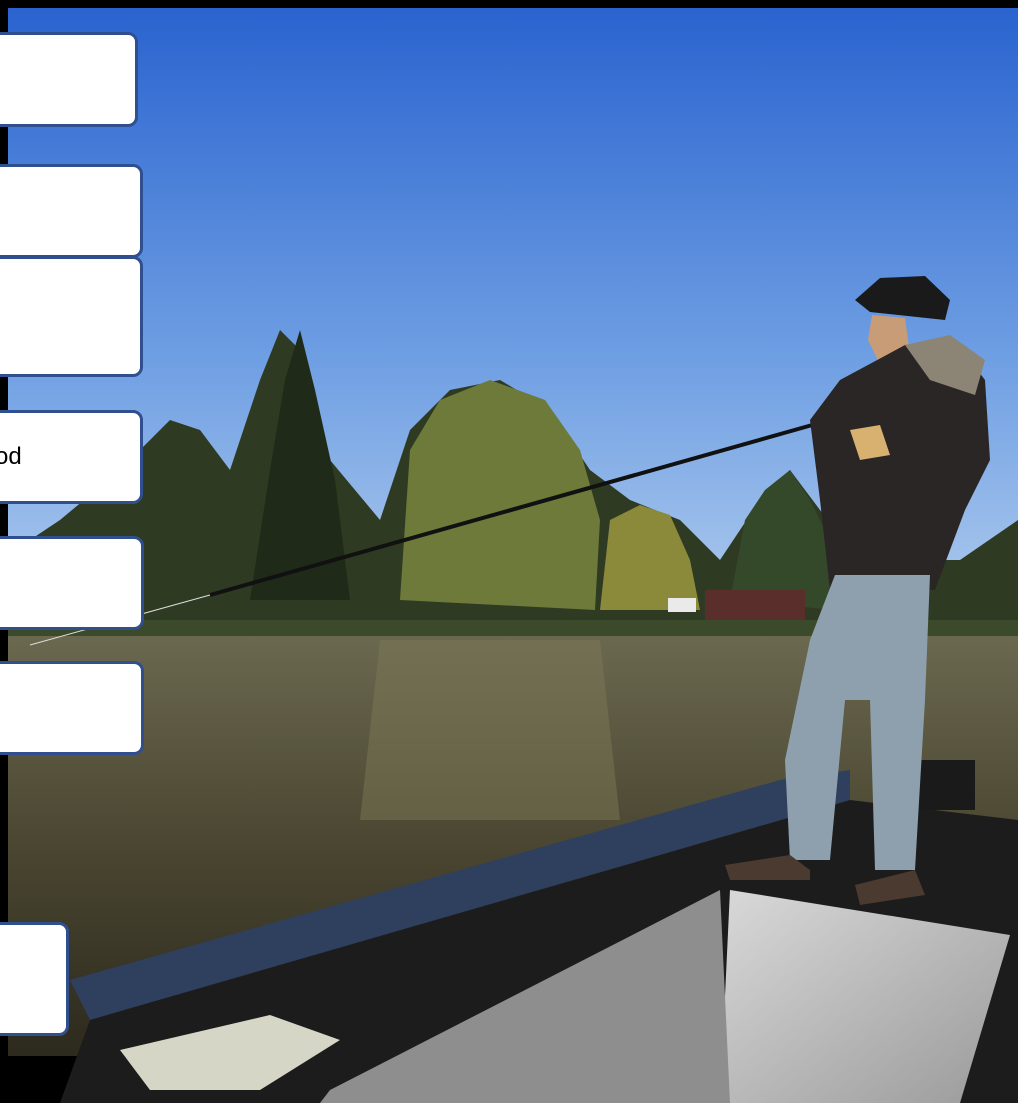  I want to click on white-house, so click(682, 605).